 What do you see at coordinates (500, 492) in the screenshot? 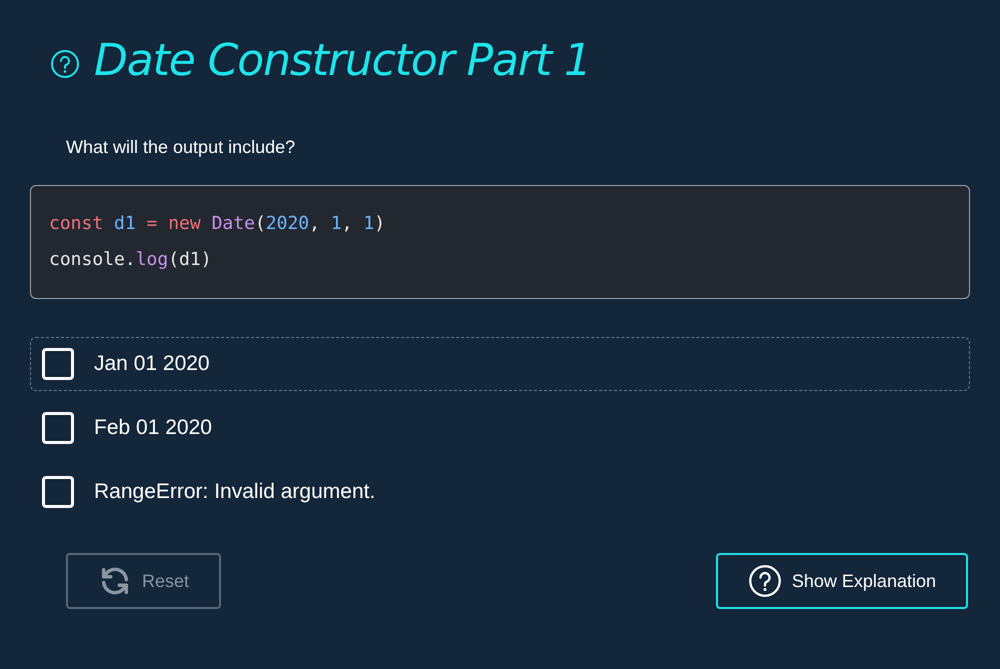
I see `answer-option: RangeError: Invalid argument.` at bounding box center [500, 492].